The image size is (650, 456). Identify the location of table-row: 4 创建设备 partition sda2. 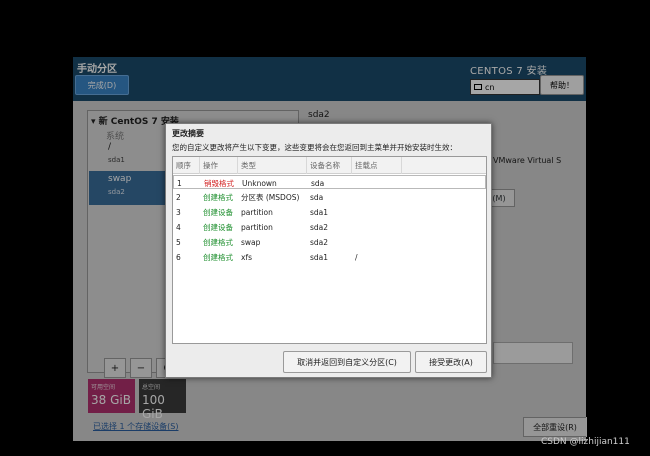
(329, 227).